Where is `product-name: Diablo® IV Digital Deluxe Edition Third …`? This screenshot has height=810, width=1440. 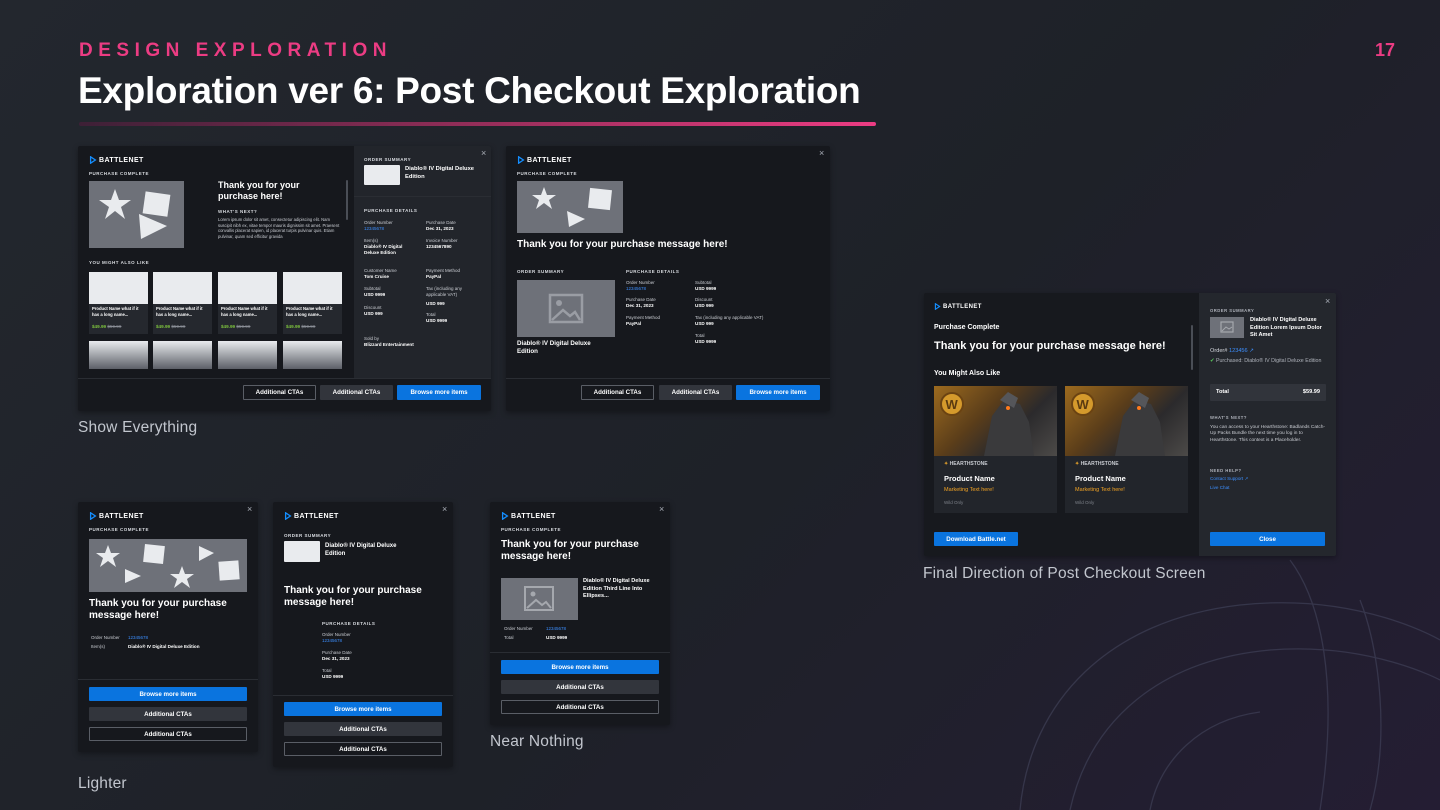 product-name: Diablo® IV Digital Deluxe Edition Third … is located at coordinates (616, 589).